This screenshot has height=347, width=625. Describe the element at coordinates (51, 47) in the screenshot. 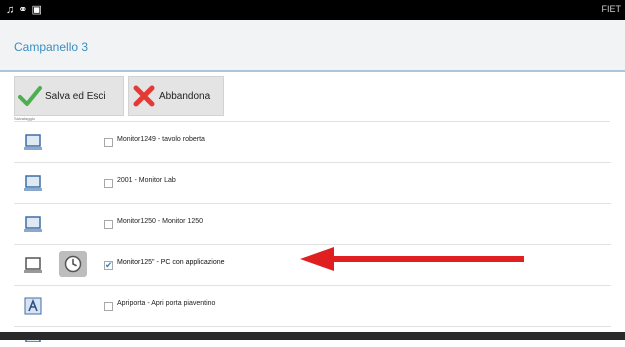

I see `page-title: Campanello 3` at that location.